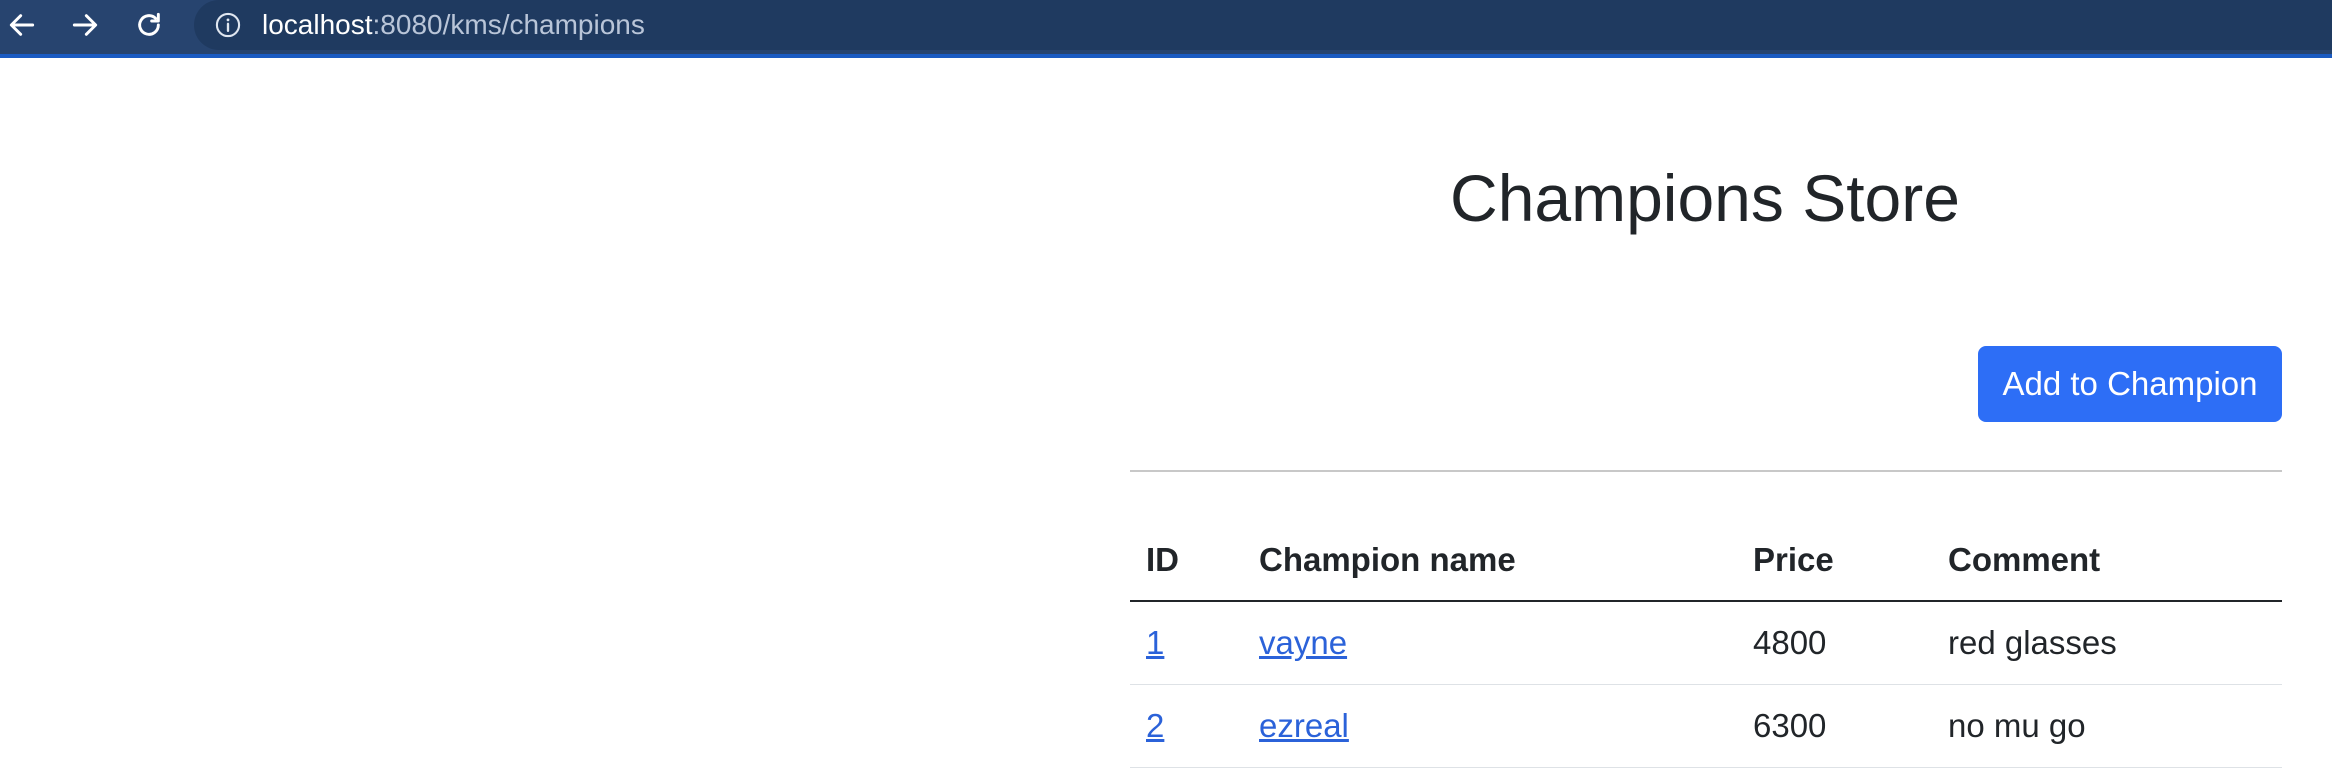 The height and width of the screenshot is (776, 2332). What do you see at coordinates (1834, 643) in the screenshot?
I see `price-cell: 4800` at bounding box center [1834, 643].